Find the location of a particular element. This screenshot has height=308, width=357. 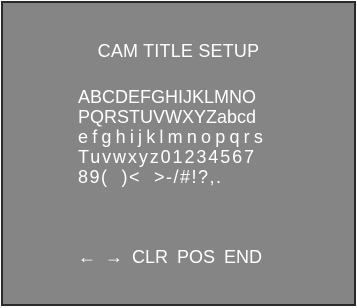

position-button: POS is located at coordinates (196, 257).